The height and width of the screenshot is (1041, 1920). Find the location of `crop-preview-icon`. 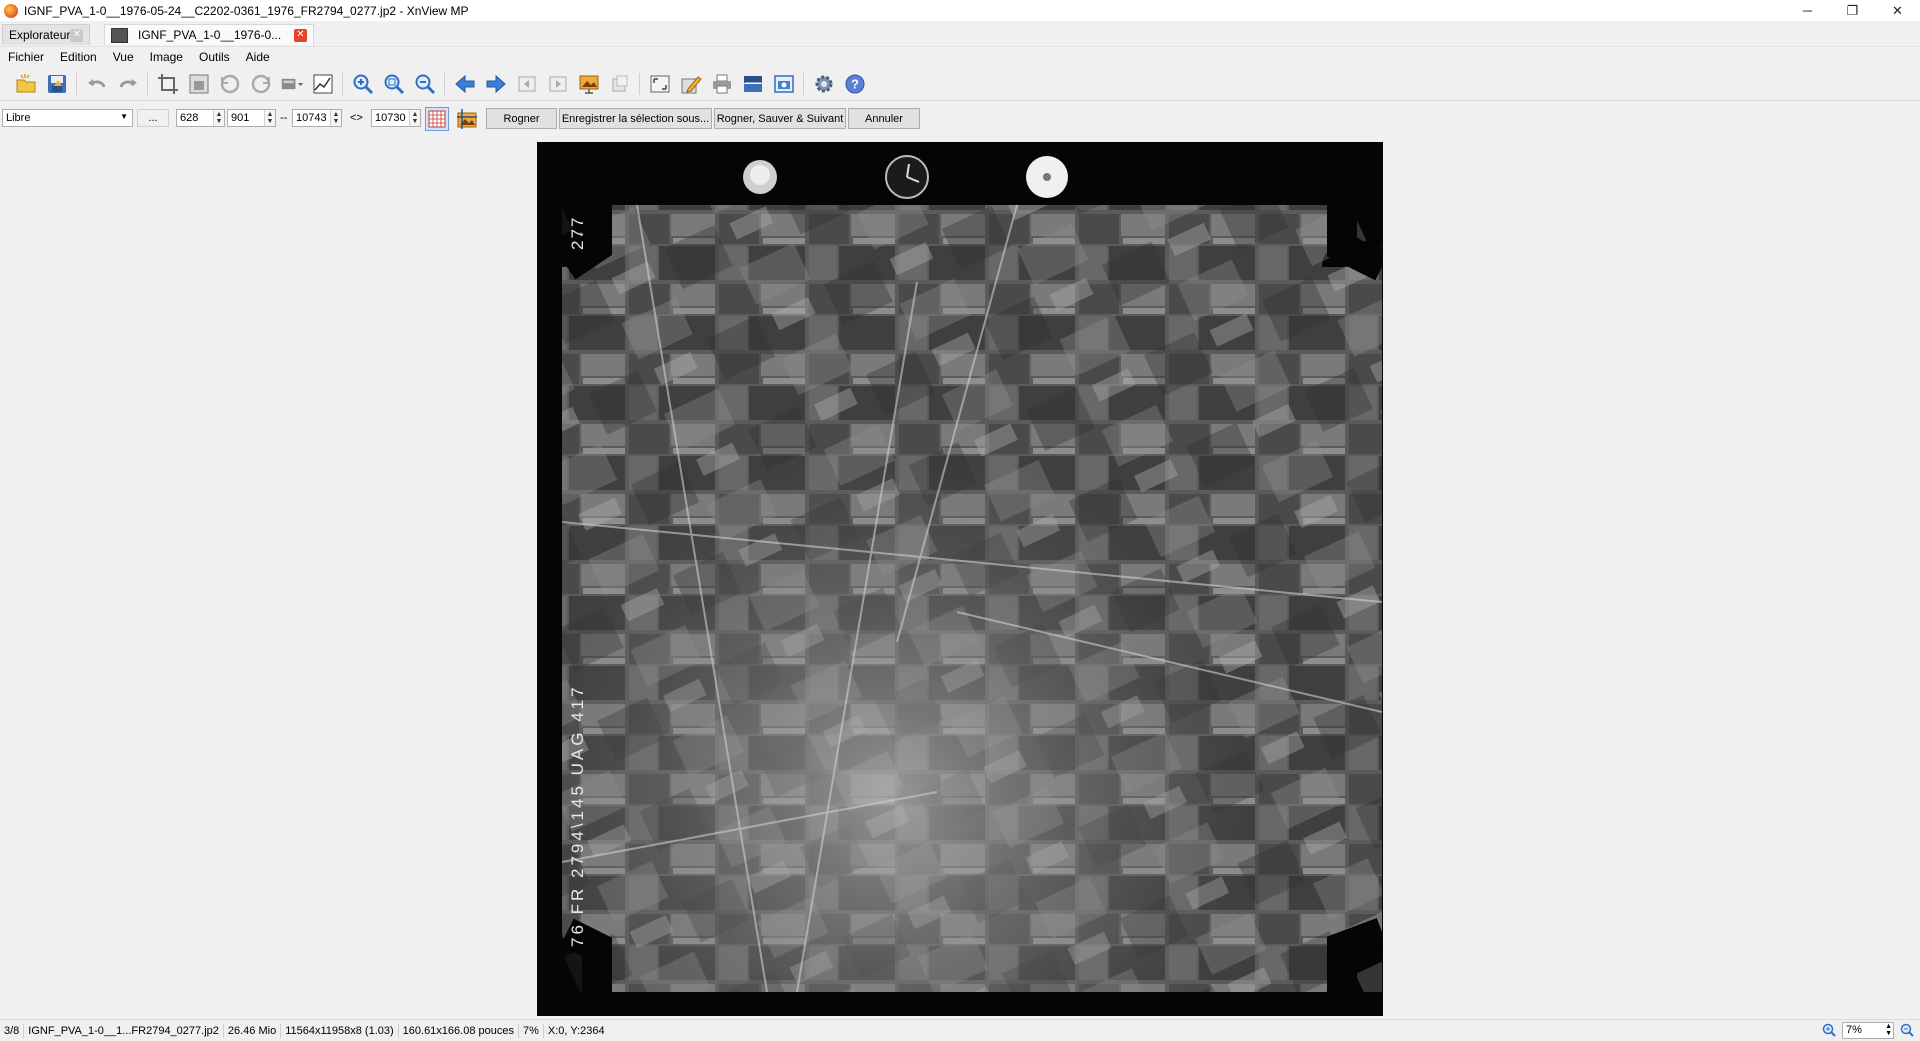

crop-preview-icon is located at coordinates (467, 119).